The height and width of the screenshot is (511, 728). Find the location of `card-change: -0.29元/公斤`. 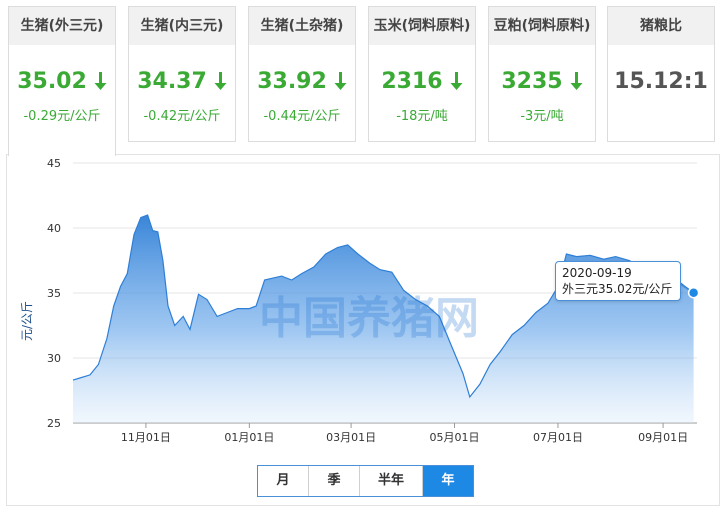

card-change: -0.29元/公斤 is located at coordinates (62, 116).